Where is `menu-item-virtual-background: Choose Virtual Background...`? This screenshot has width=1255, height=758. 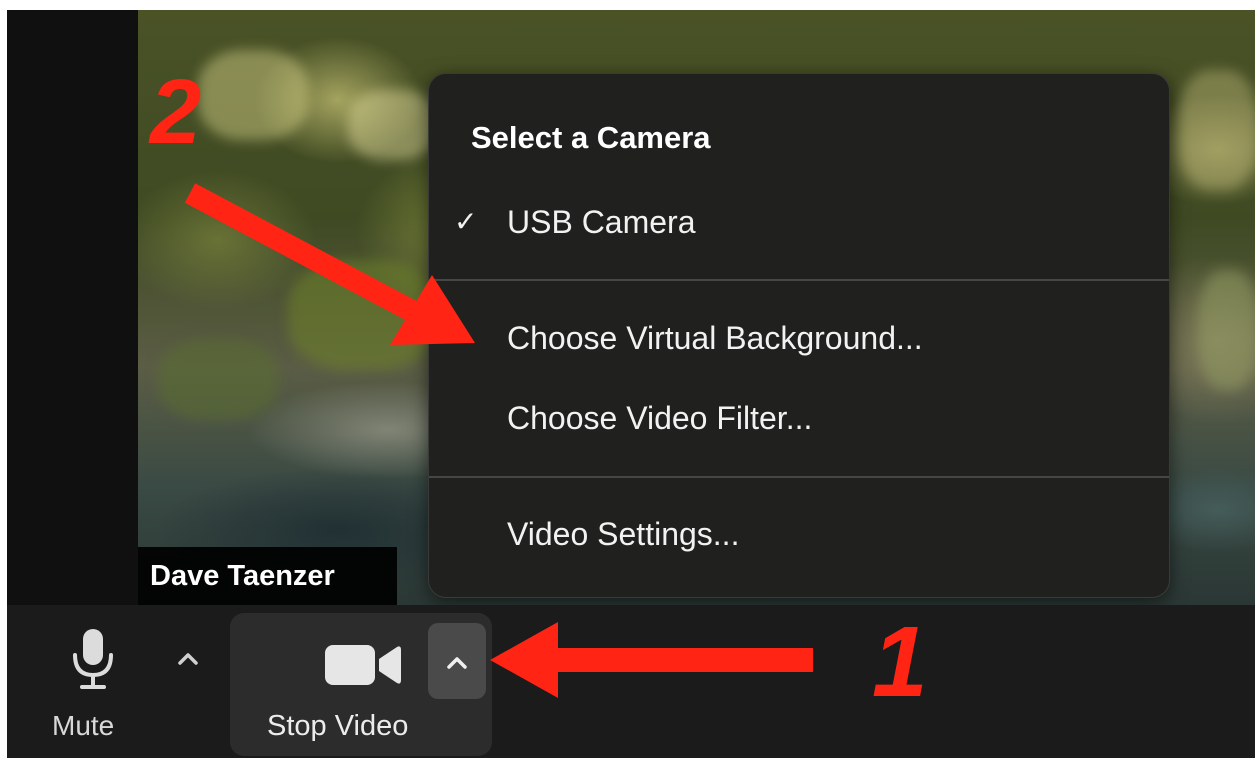 menu-item-virtual-background: Choose Virtual Background... is located at coordinates (799, 338).